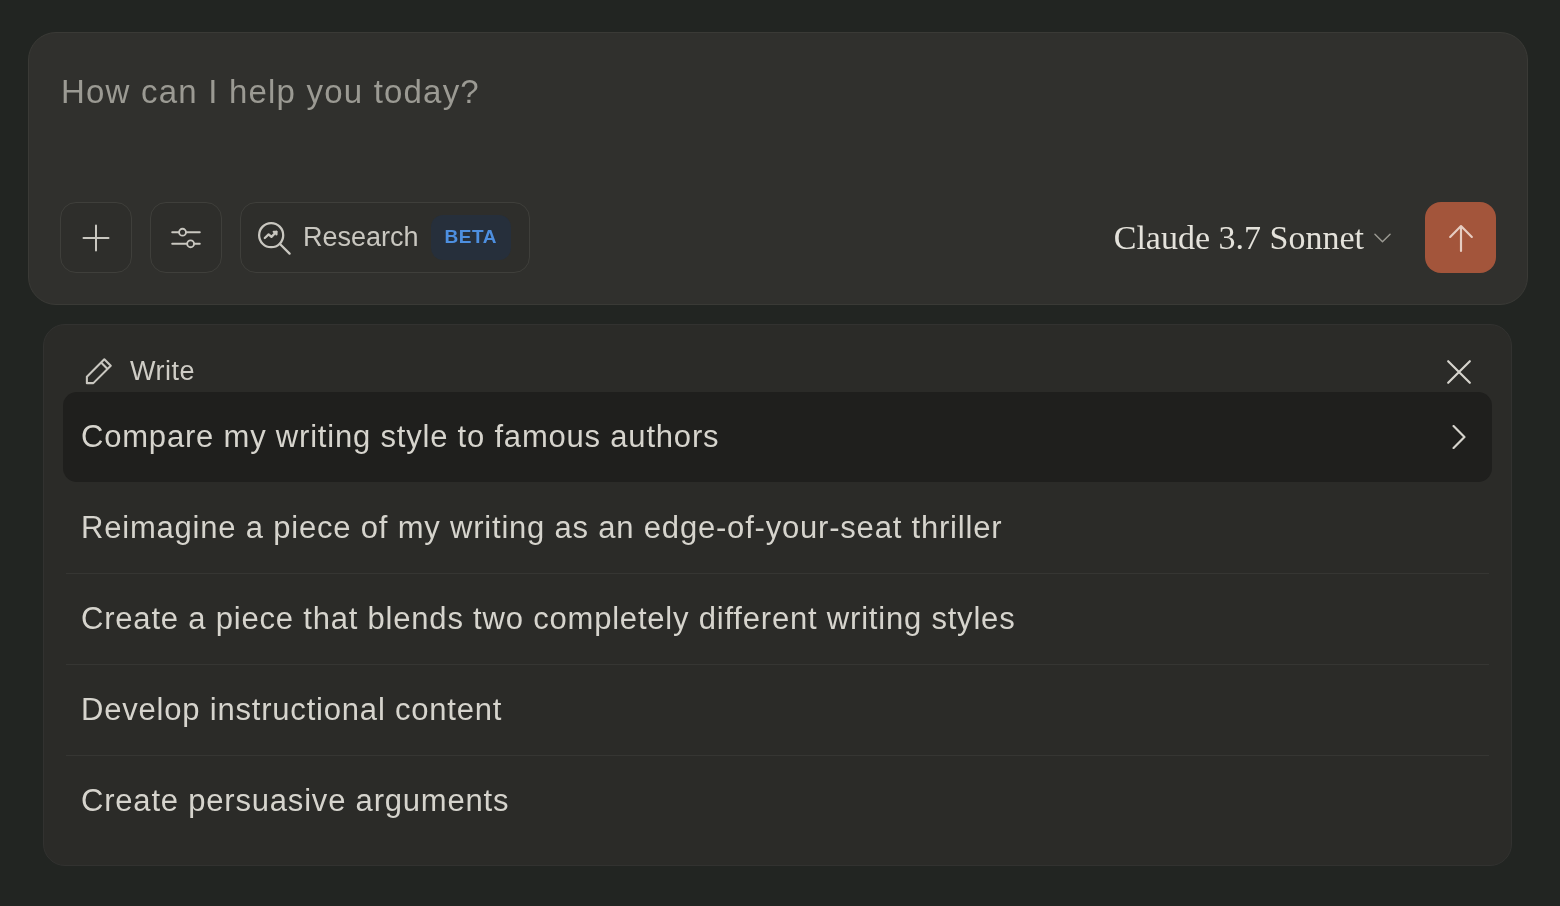  What do you see at coordinates (1459, 437) in the screenshot?
I see `chevron-right-icon` at bounding box center [1459, 437].